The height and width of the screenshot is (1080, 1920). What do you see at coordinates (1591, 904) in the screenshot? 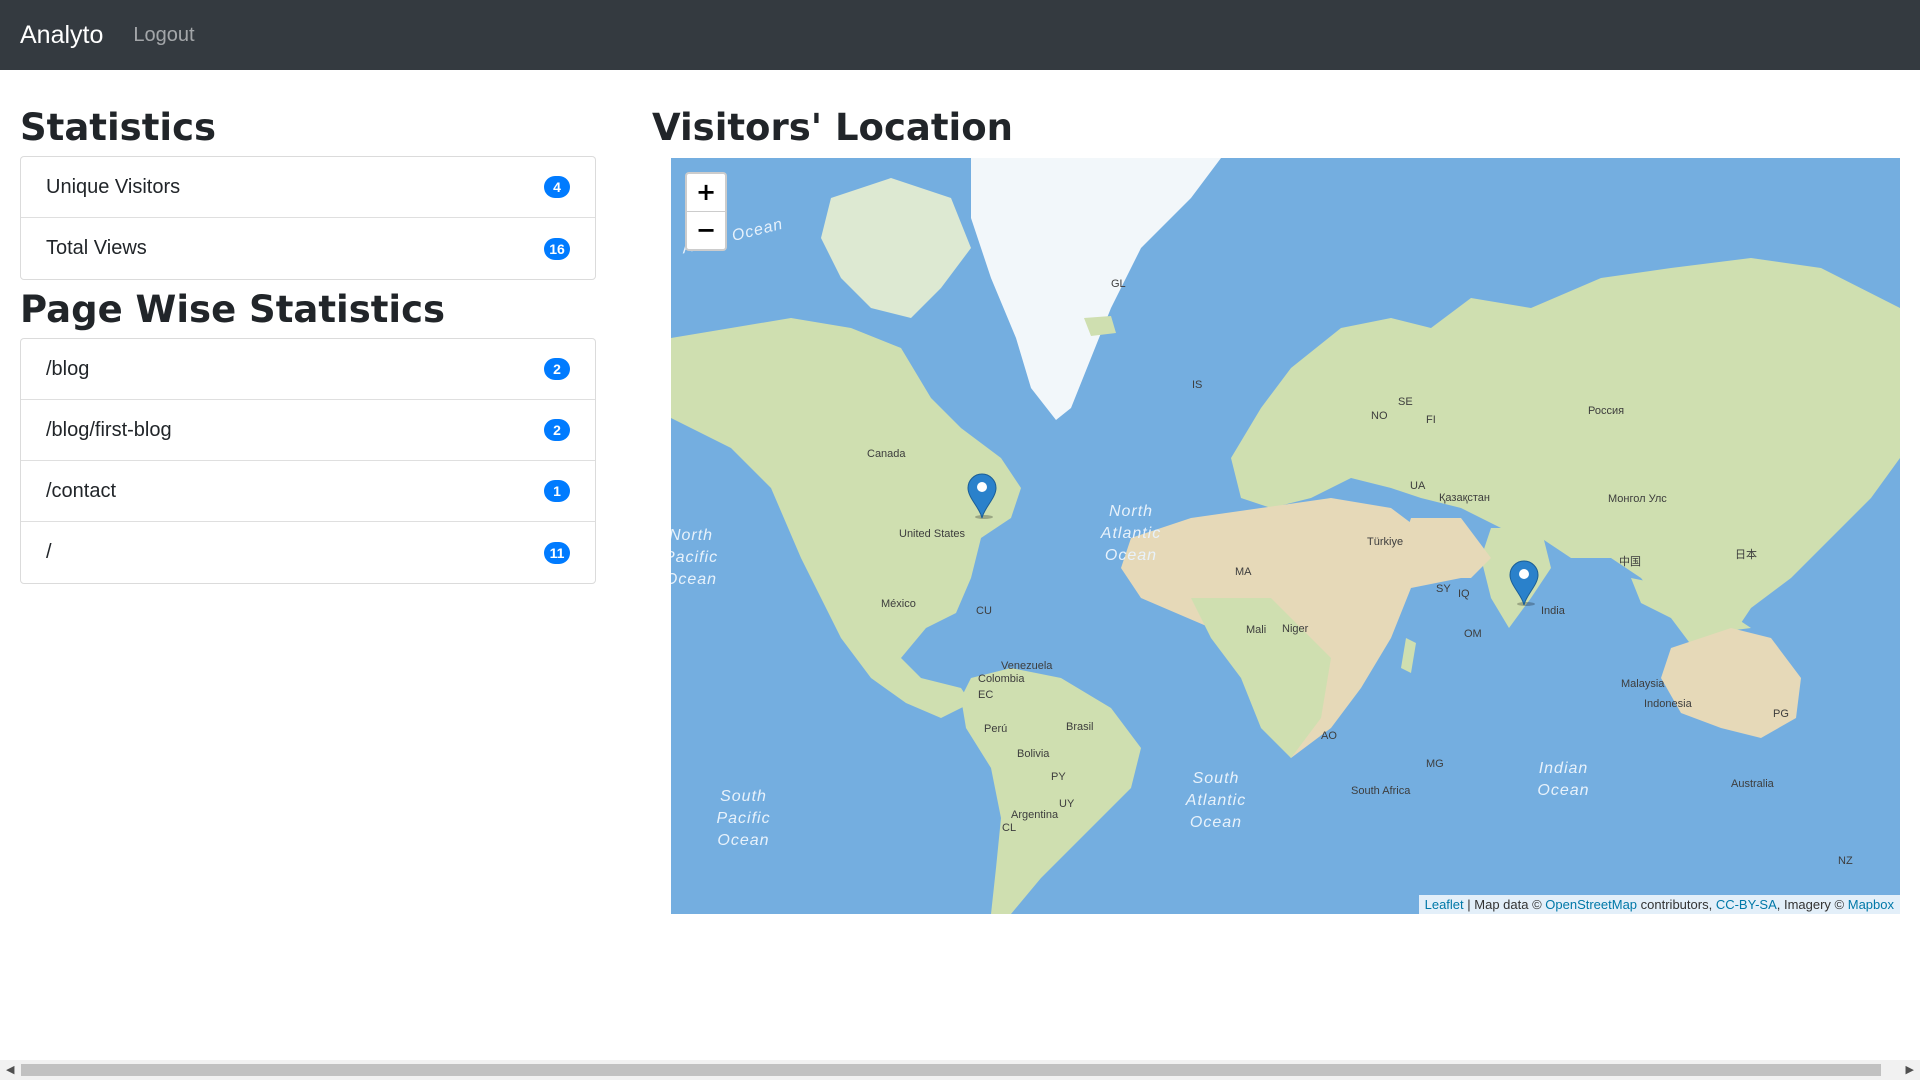
I see `openstreetmap-link: OpenStreetMap` at bounding box center [1591, 904].